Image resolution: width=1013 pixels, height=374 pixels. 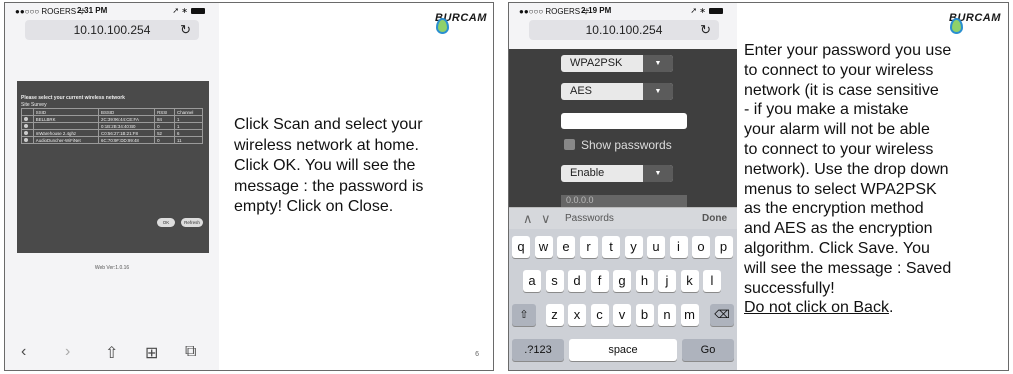 I want to click on channel-cell: 1, so click(x=188, y=119).